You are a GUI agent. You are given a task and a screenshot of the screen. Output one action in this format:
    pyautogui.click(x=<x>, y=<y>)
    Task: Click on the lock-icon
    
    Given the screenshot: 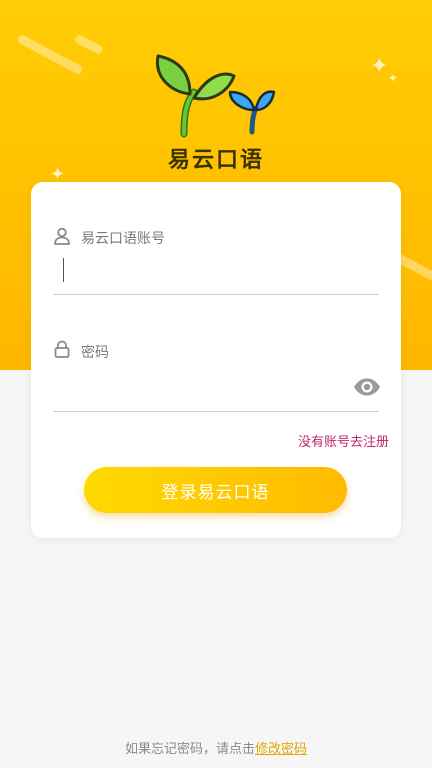 What is the action you would take?
    pyautogui.click(x=62, y=349)
    